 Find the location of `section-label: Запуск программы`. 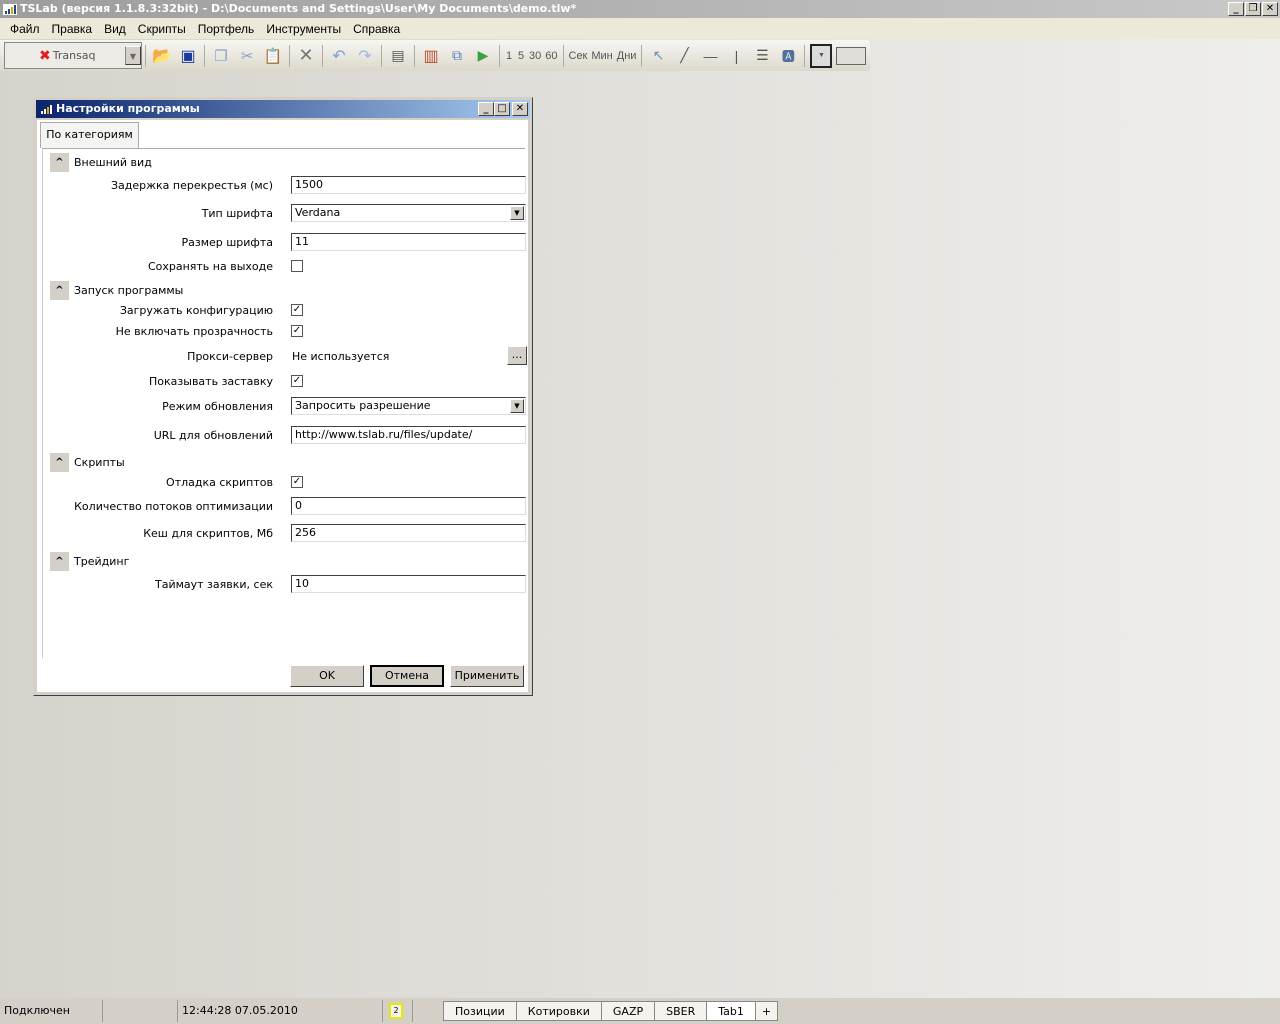

section-label: Запуск программы is located at coordinates (129, 290).